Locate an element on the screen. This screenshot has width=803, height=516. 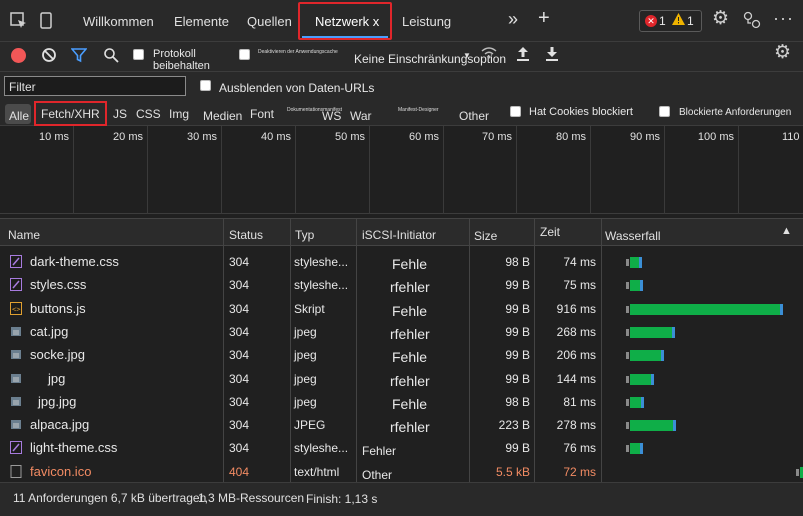
table-row: alpaca.jpg 304 JPEG rfehler 223 B 278 ms is located at coordinates (401, 424).